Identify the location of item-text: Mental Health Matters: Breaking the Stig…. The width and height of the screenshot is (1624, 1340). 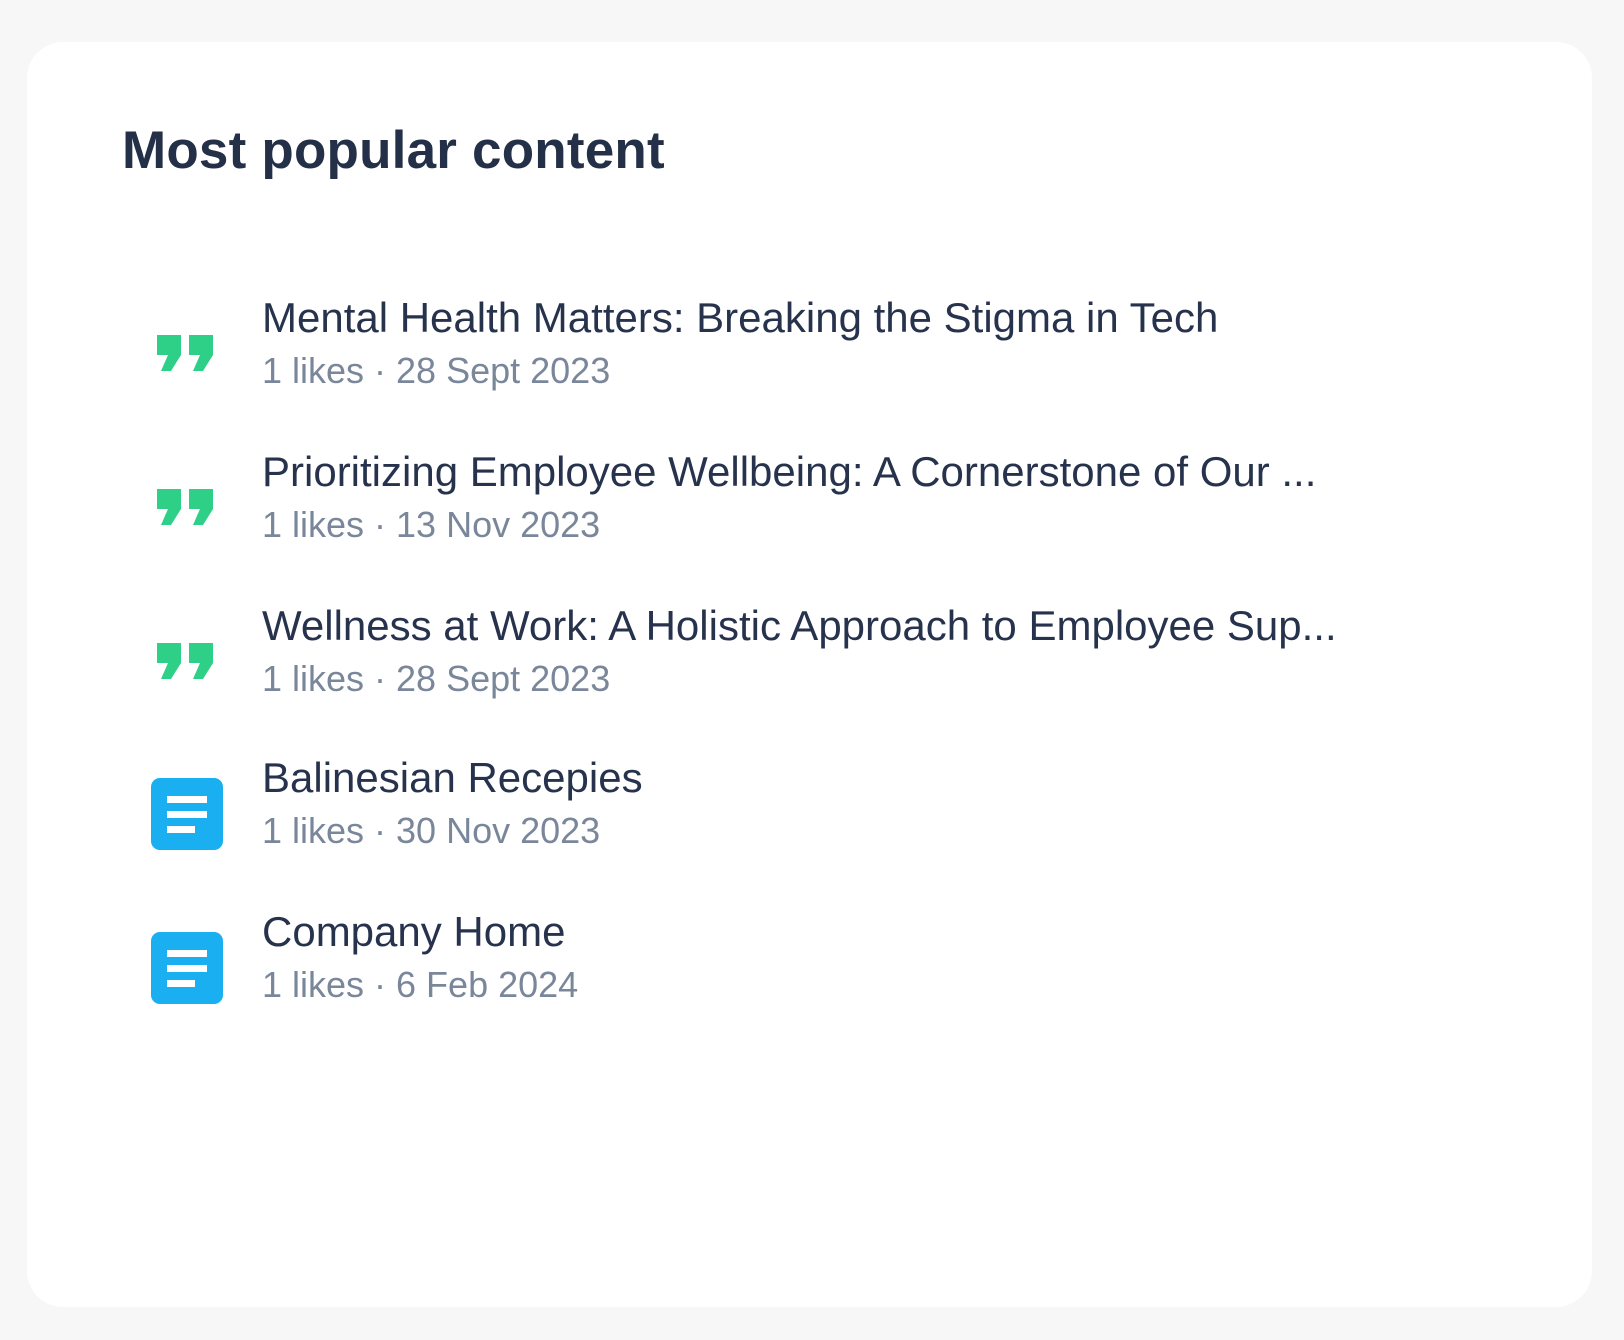
(882, 343).